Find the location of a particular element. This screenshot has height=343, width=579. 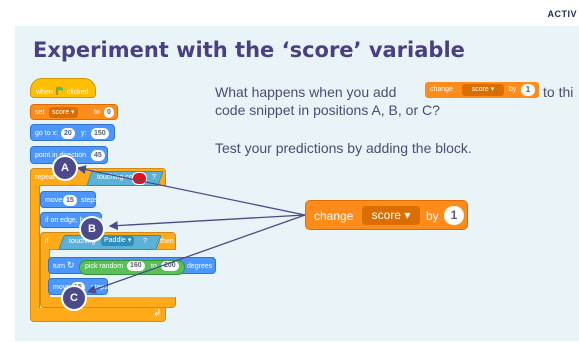

red-color-swatch is located at coordinates (139, 178).